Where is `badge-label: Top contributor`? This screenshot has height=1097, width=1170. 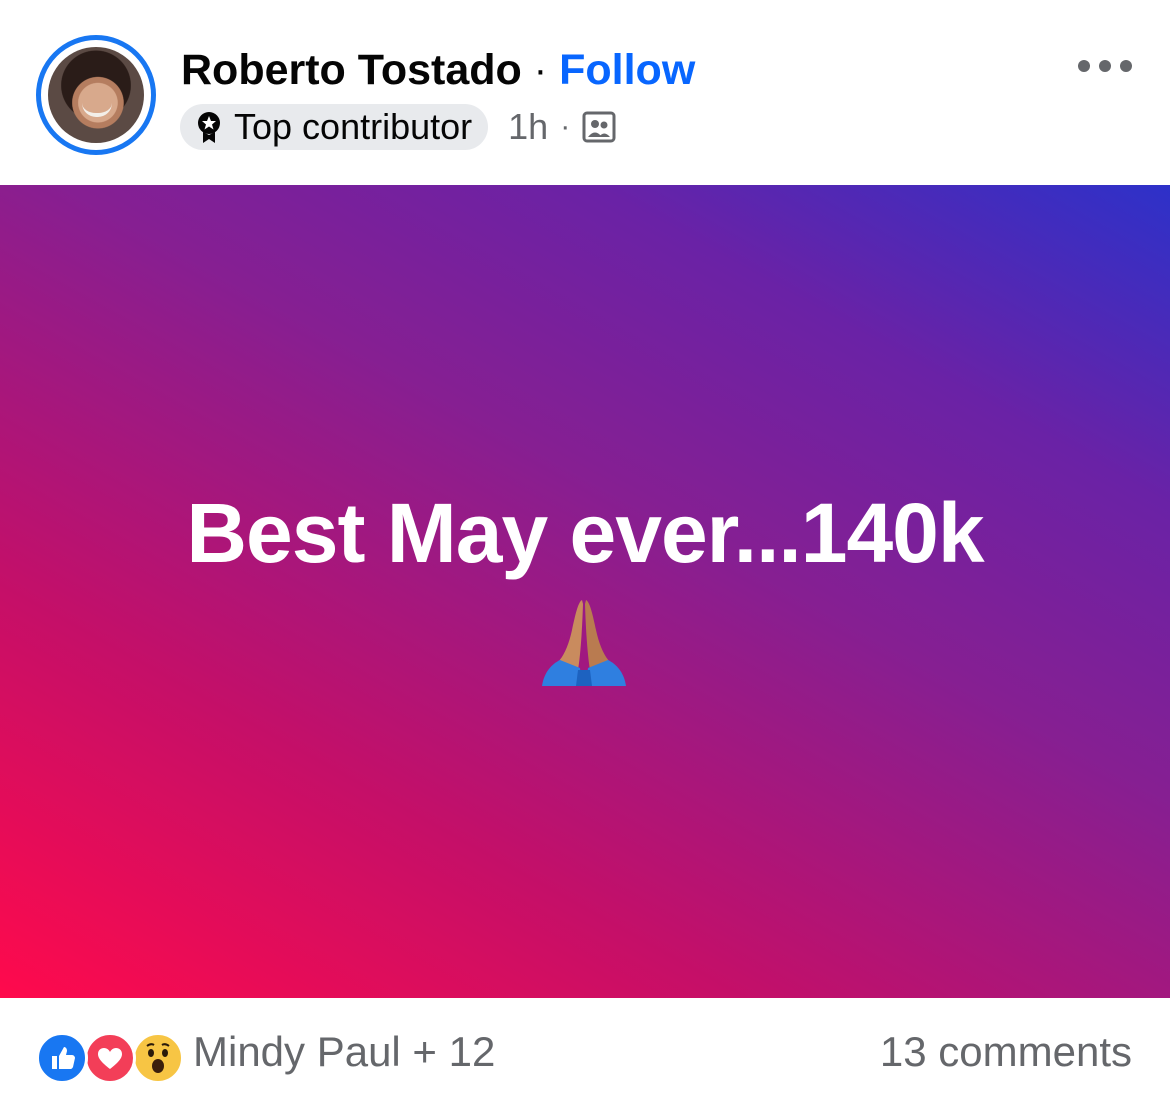 badge-label: Top contributor is located at coordinates (353, 126).